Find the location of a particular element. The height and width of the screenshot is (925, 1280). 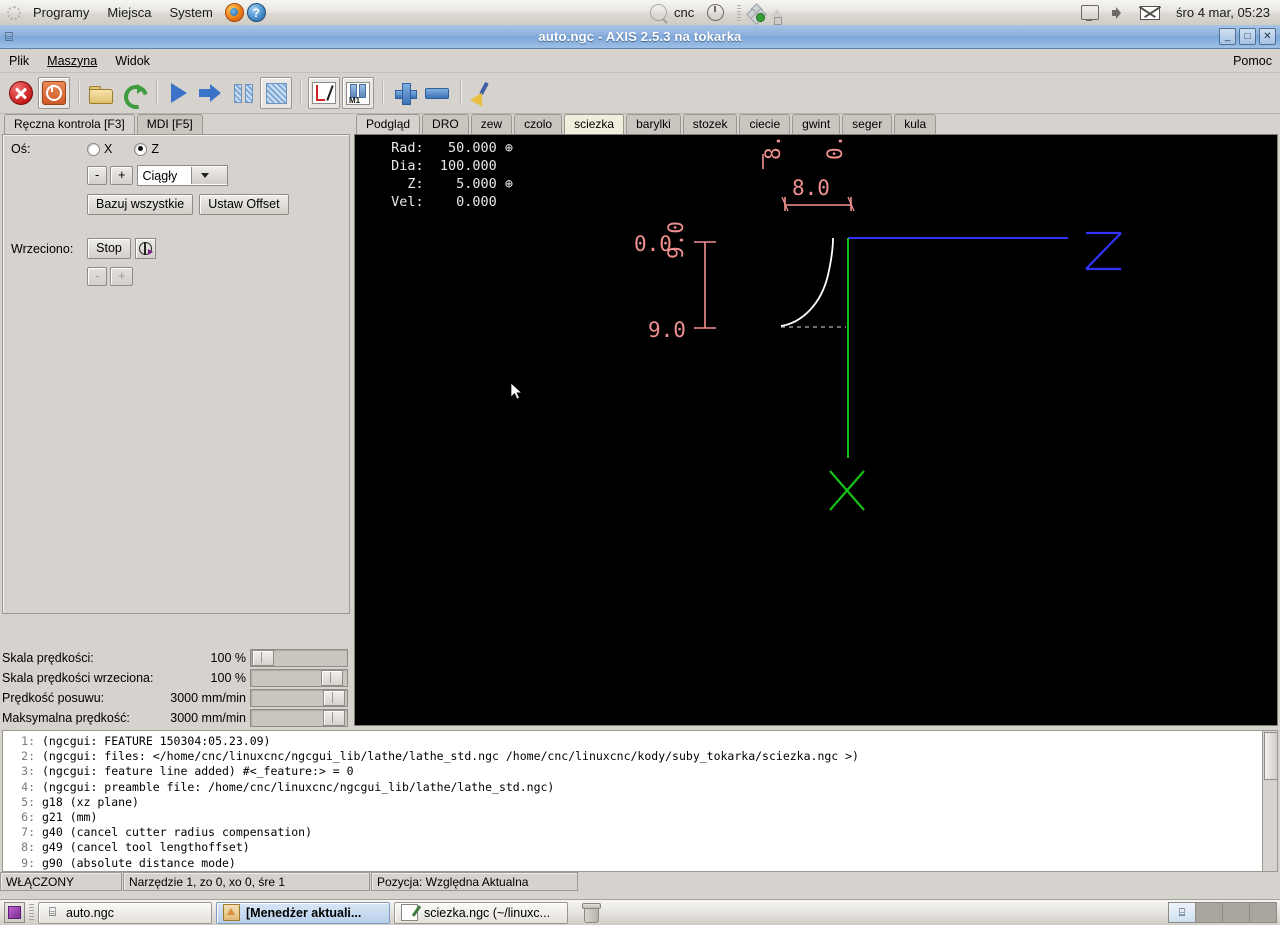

step-program-button is located at coordinates (211, 93).